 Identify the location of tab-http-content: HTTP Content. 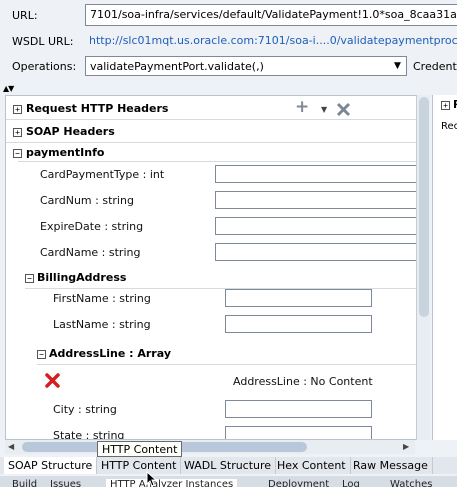
(139, 465).